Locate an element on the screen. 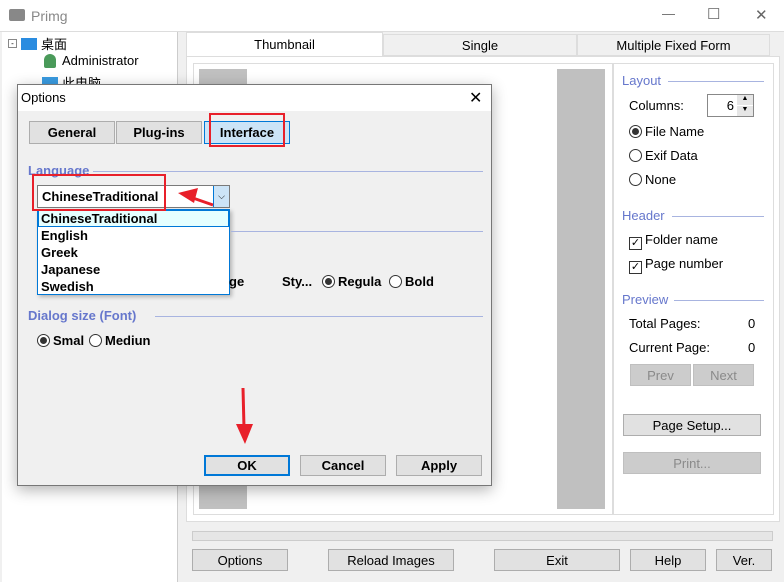 Image resolution: width=784 pixels, height=582 pixels. arrow-annotation-icon is located at coordinates (215, 316).